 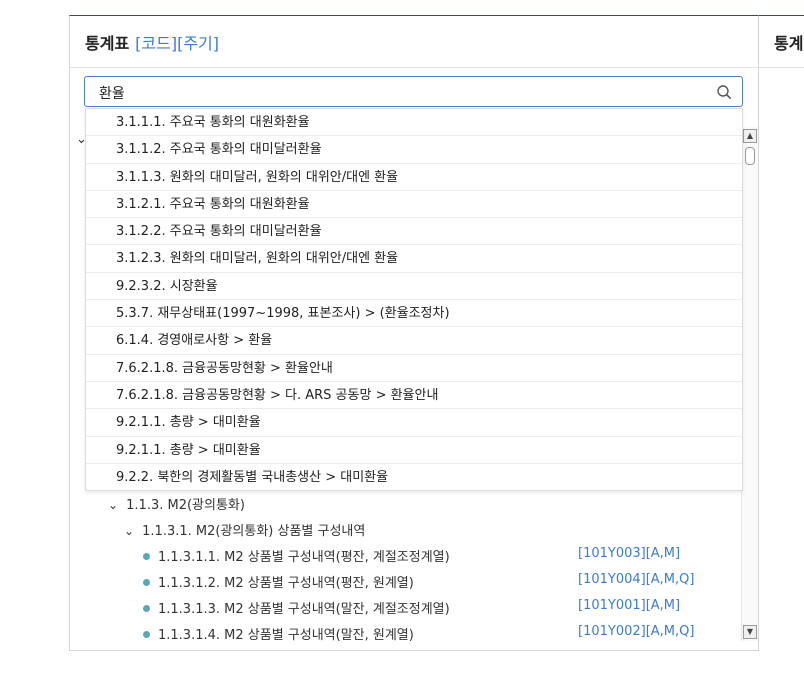 I want to click on tree-node-m2-items: ⌄ 1.1.3.1. M2(광의통화) 상품별 구성내역, so click(x=244, y=529).